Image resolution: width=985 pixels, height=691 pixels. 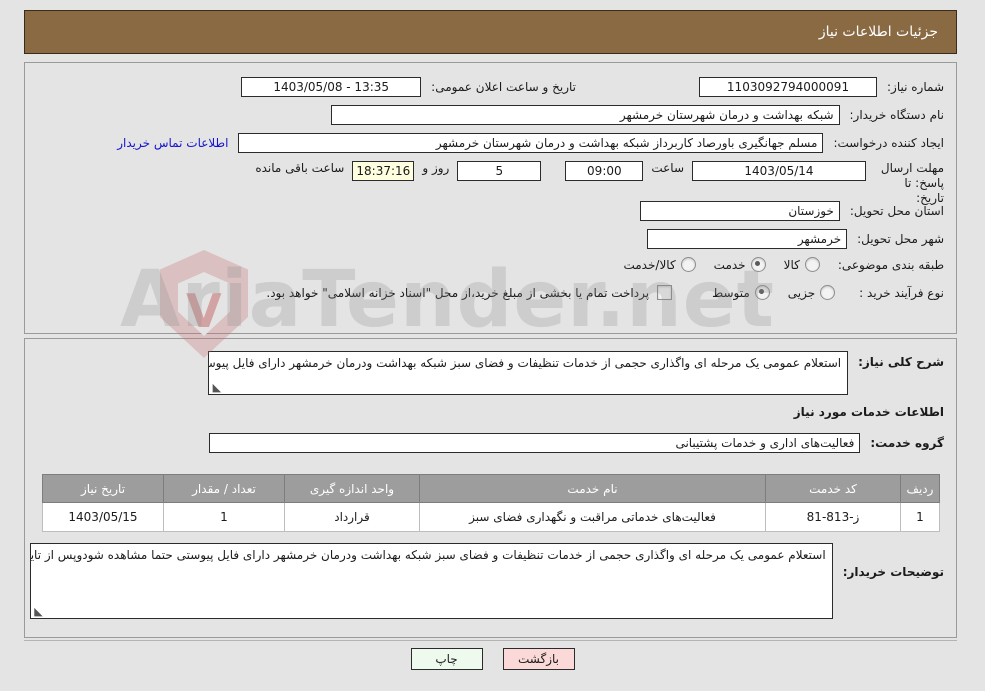 I want to click on delivery-province-label: استان محل تحویل:, so click(x=896, y=211).